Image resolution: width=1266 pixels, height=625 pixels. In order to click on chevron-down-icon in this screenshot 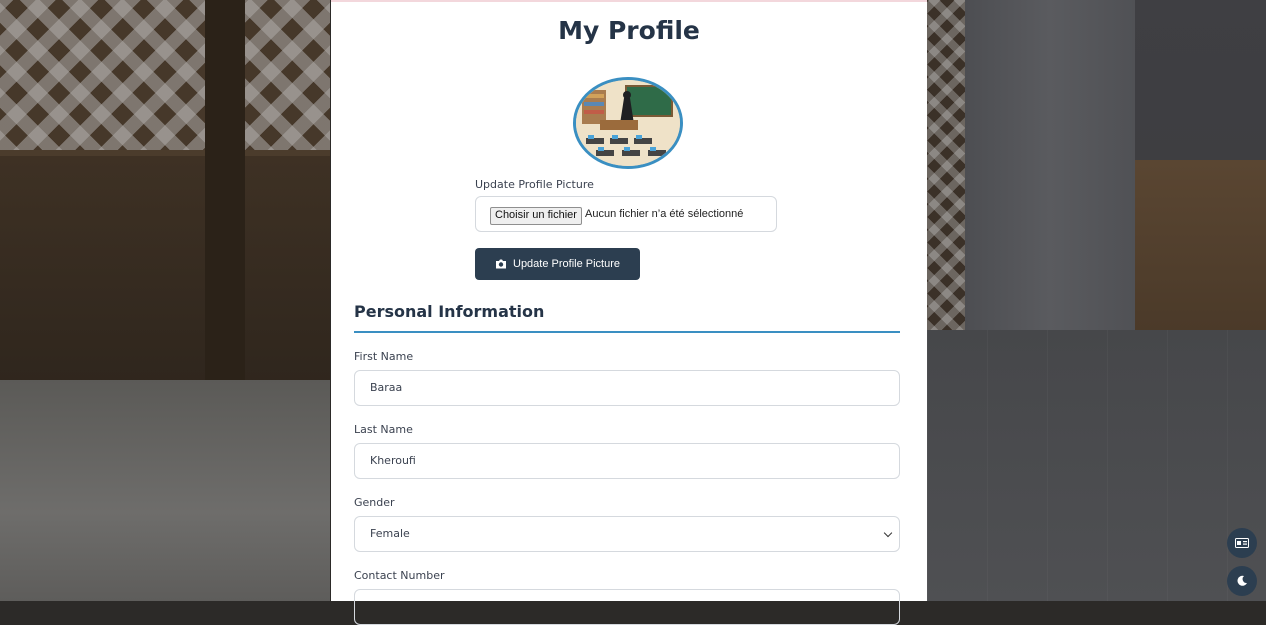, I will do `click(888, 533)`.